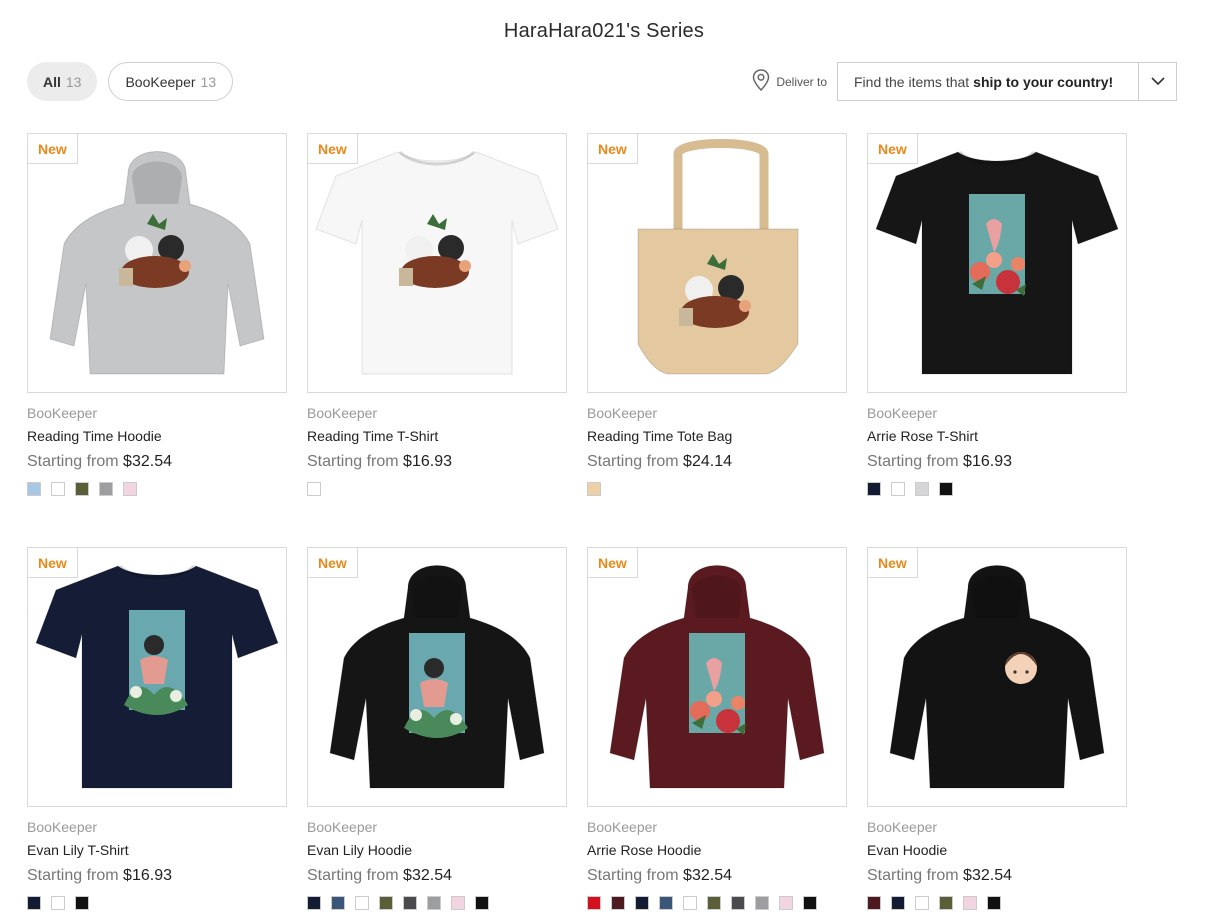 The image size is (1208, 924). Describe the element at coordinates (801, 81) in the screenshot. I see `deliver-to-label: Deliver to` at that location.